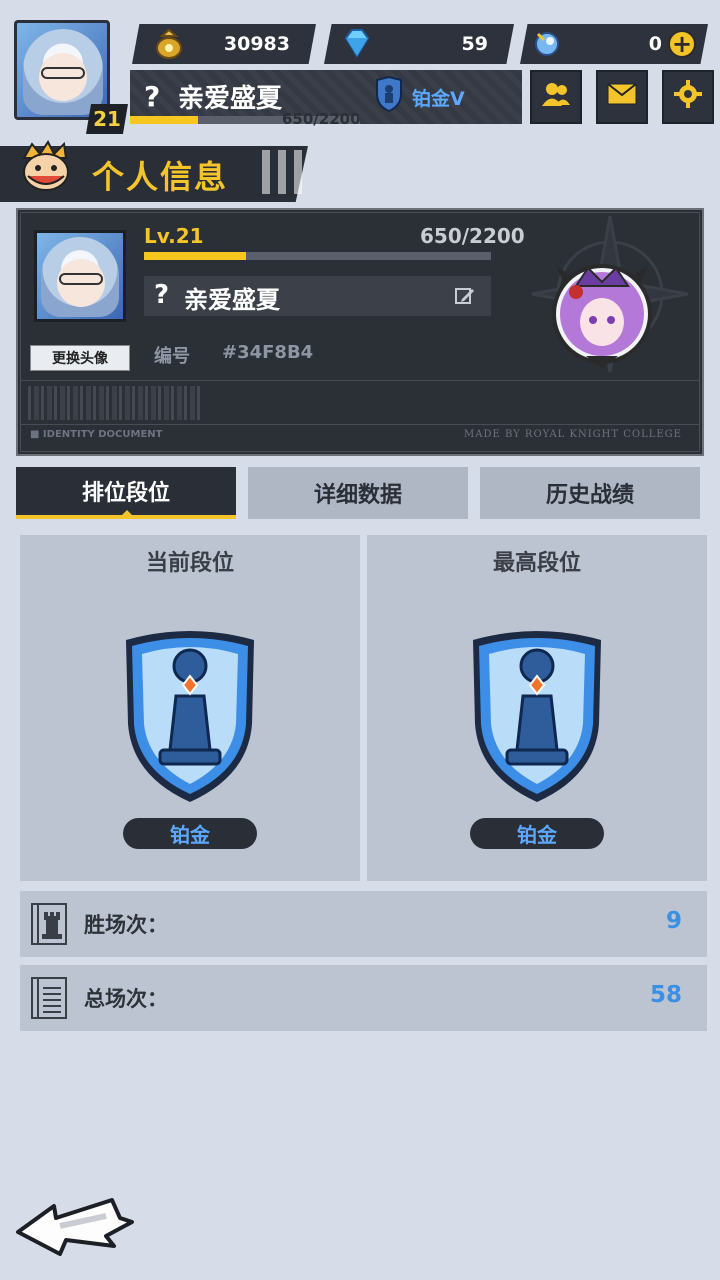 The height and width of the screenshot is (1280, 720). I want to click on wins-label: 胜场次：, so click(126, 925).